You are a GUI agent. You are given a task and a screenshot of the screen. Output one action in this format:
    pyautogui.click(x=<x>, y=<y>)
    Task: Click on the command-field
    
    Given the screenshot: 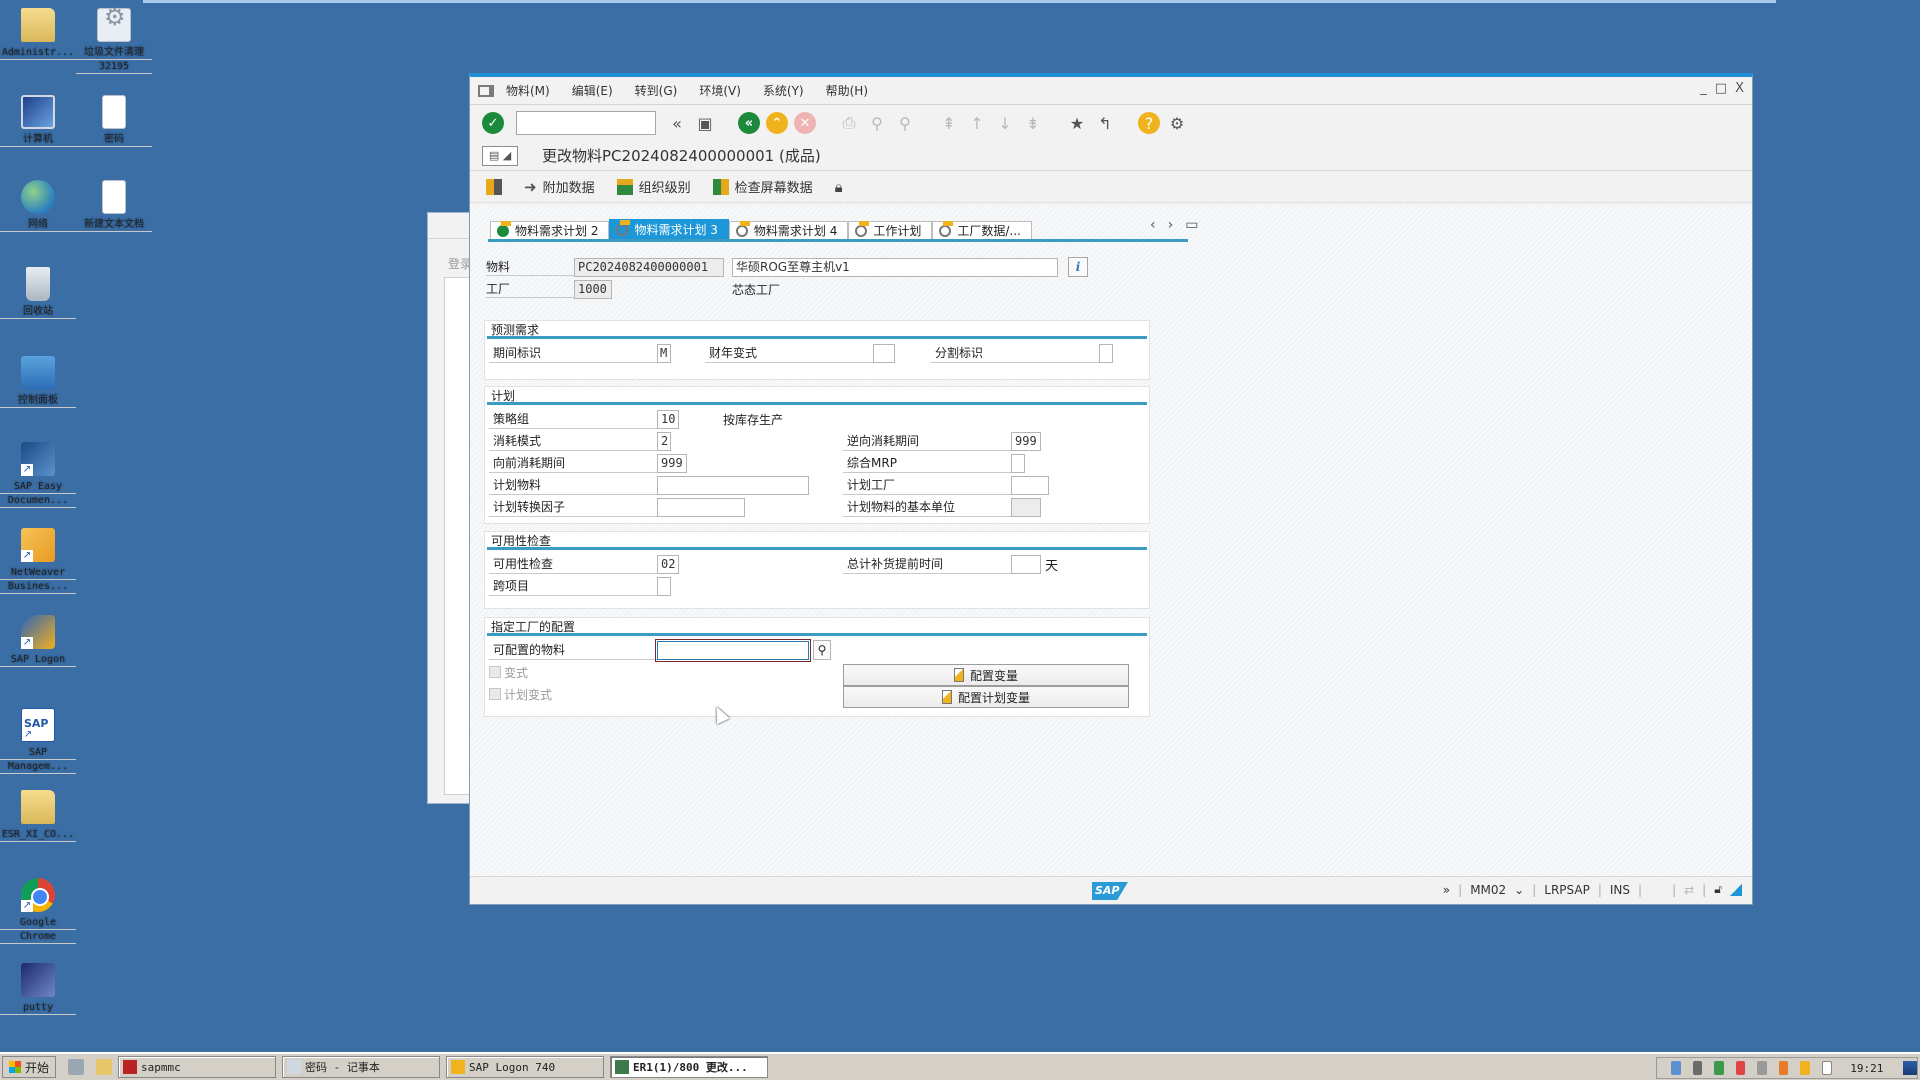 What is the action you would take?
    pyautogui.click(x=586, y=123)
    